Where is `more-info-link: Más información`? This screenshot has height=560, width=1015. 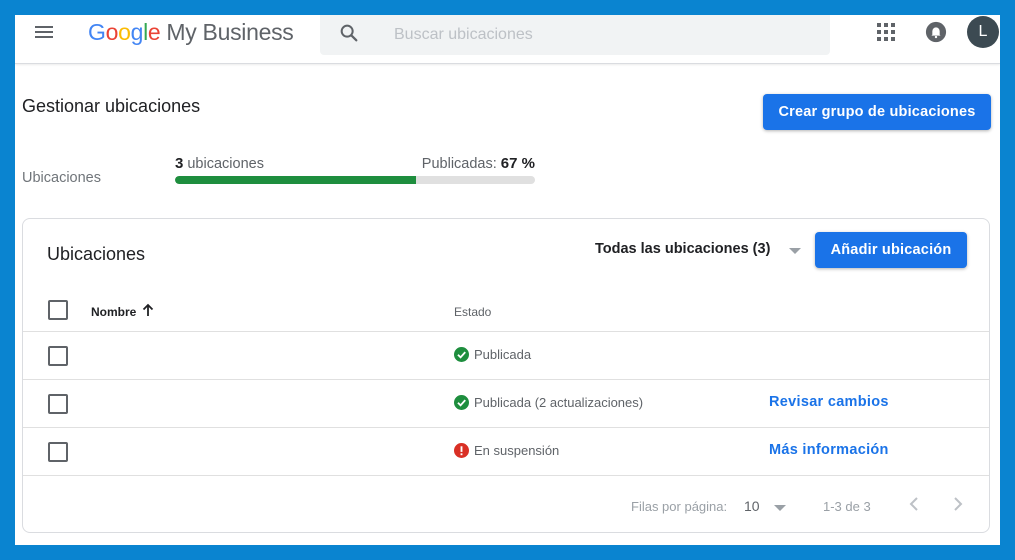 more-info-link: Más información is located at coordinates (829, 450).